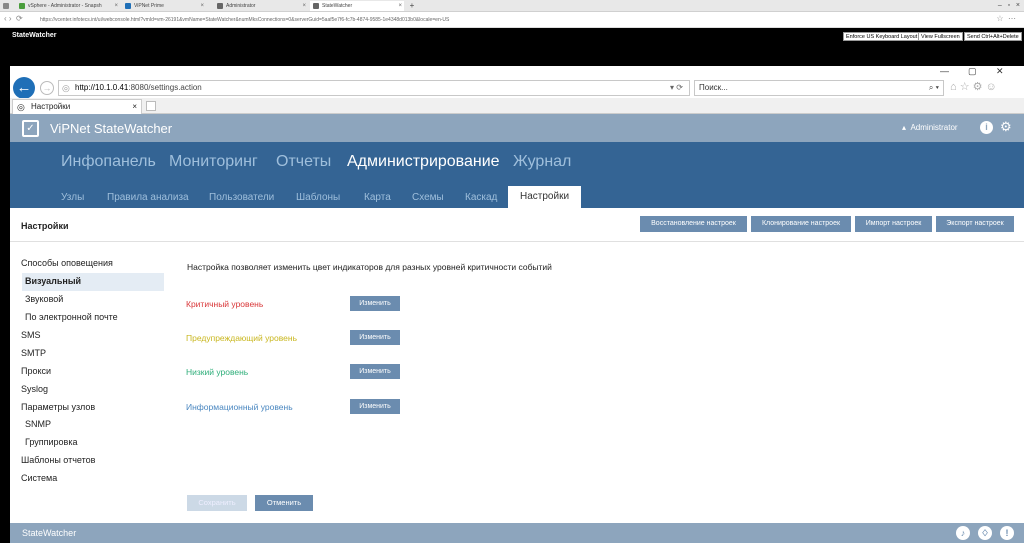 The width and height of the screenshot is (1024, 543). Describe the element at coordinates (545, 197) in the screenshot. I see `subnav-settings: Настройки` at that location.